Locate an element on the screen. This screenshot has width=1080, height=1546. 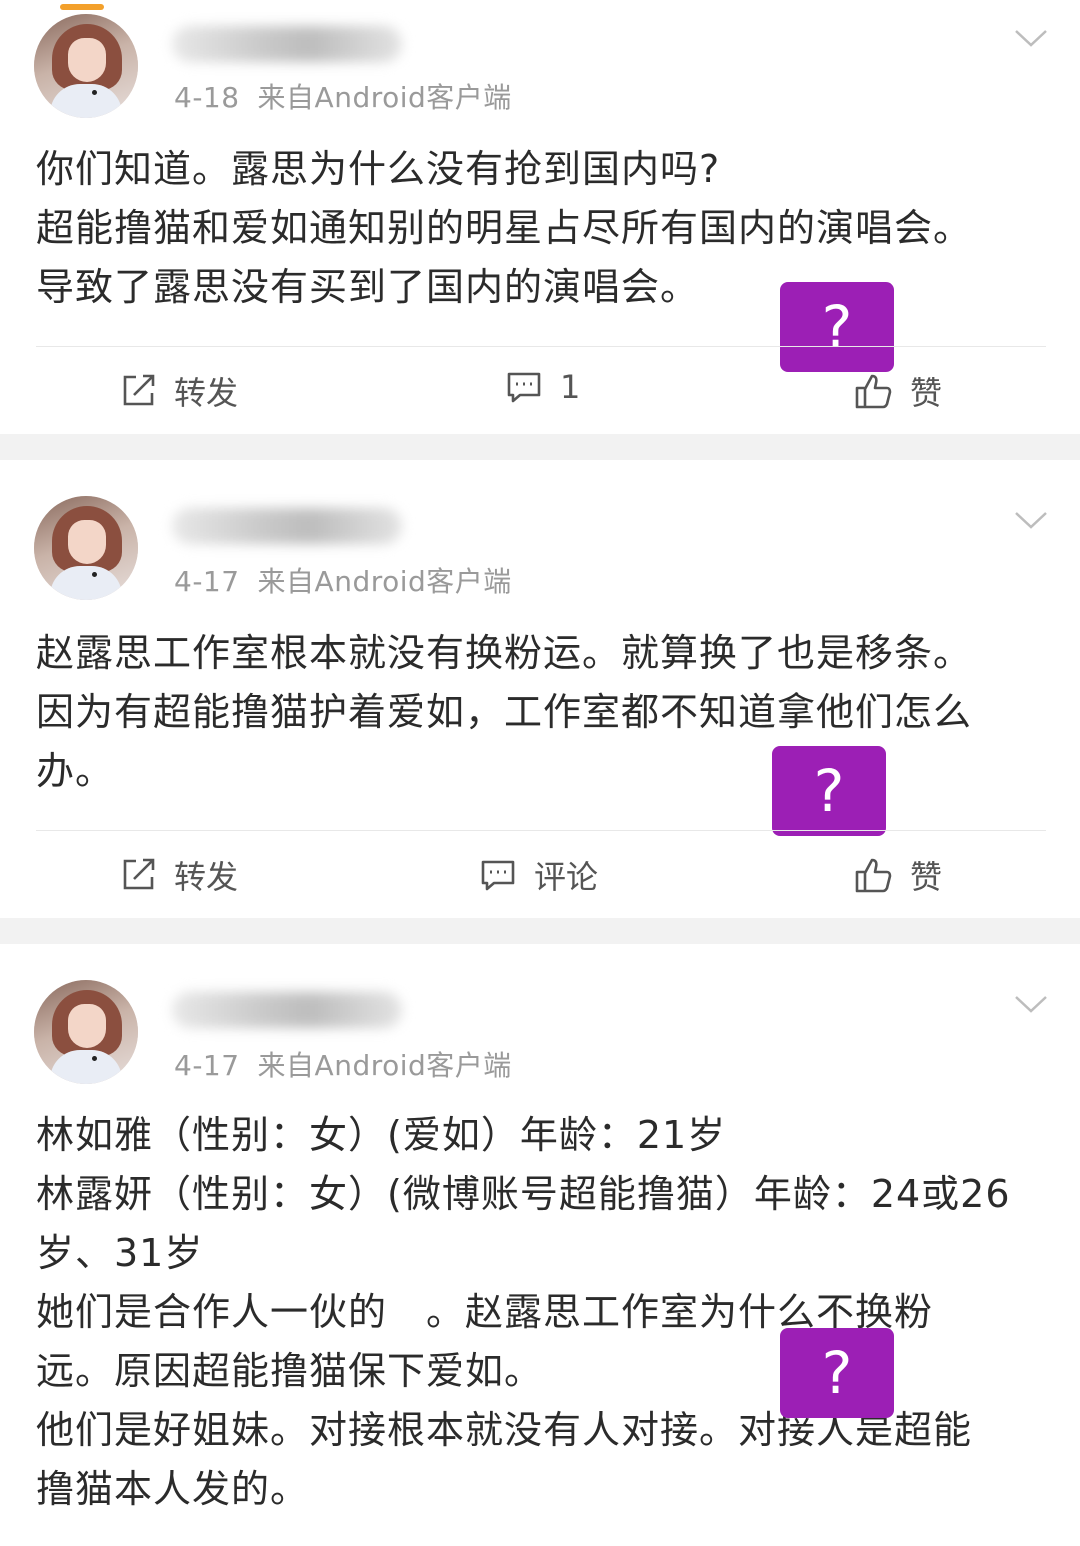
content-line: 因为有超能撸猫护着爱如，工作室都不知道拿他们怎么 is located at coordinates (504, 712).